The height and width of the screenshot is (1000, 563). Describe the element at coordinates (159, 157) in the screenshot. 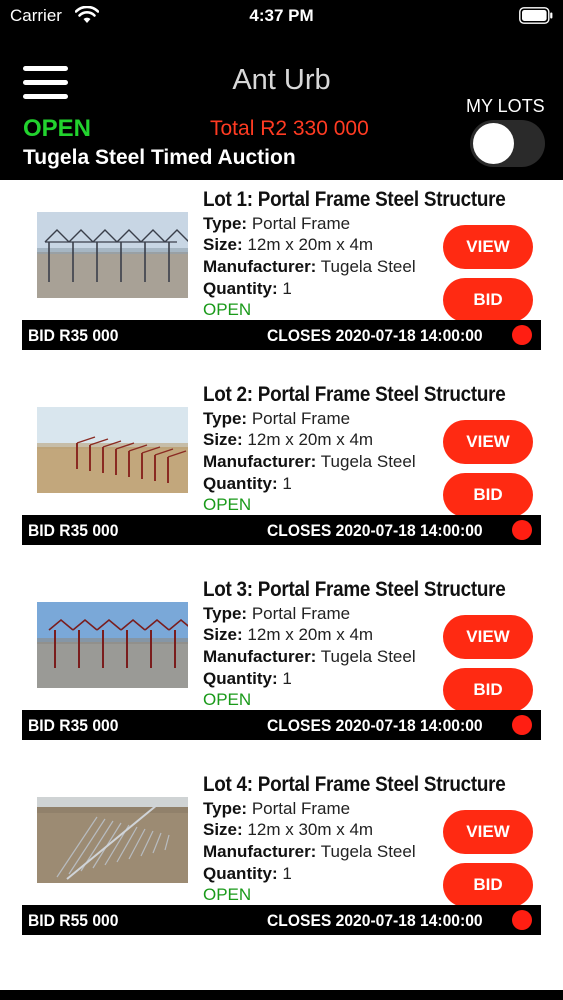

I see `auction-name: Tugela Steel Timed Auction` at that location.